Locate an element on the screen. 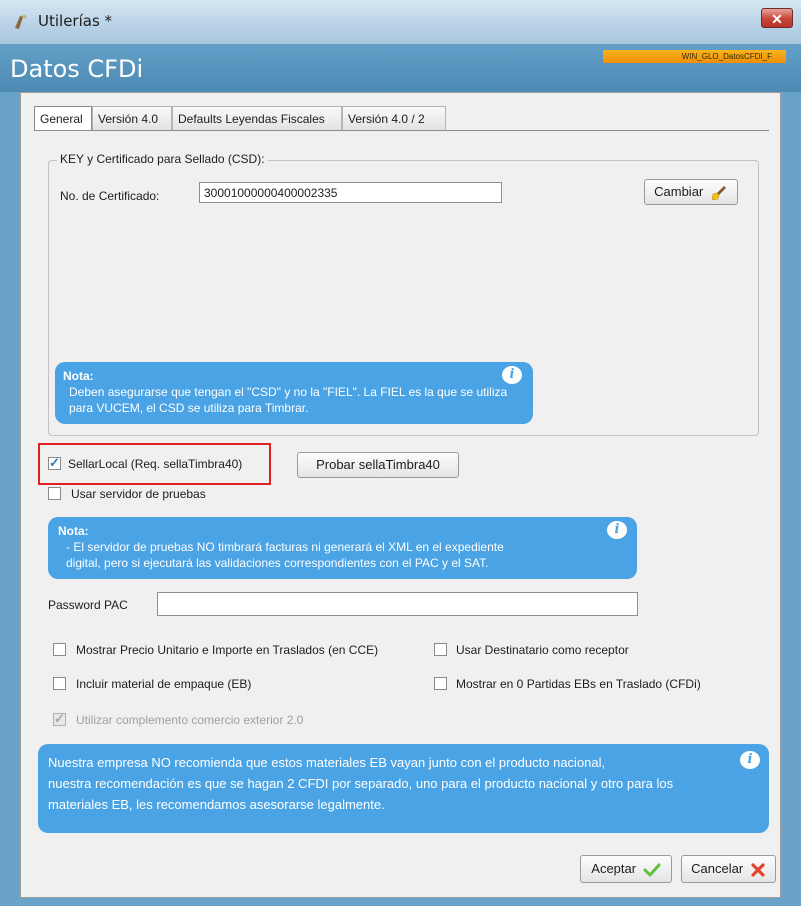 The width and height of the screenshot is (801, 906). password-pac-field is located at coordinates (397, 604).